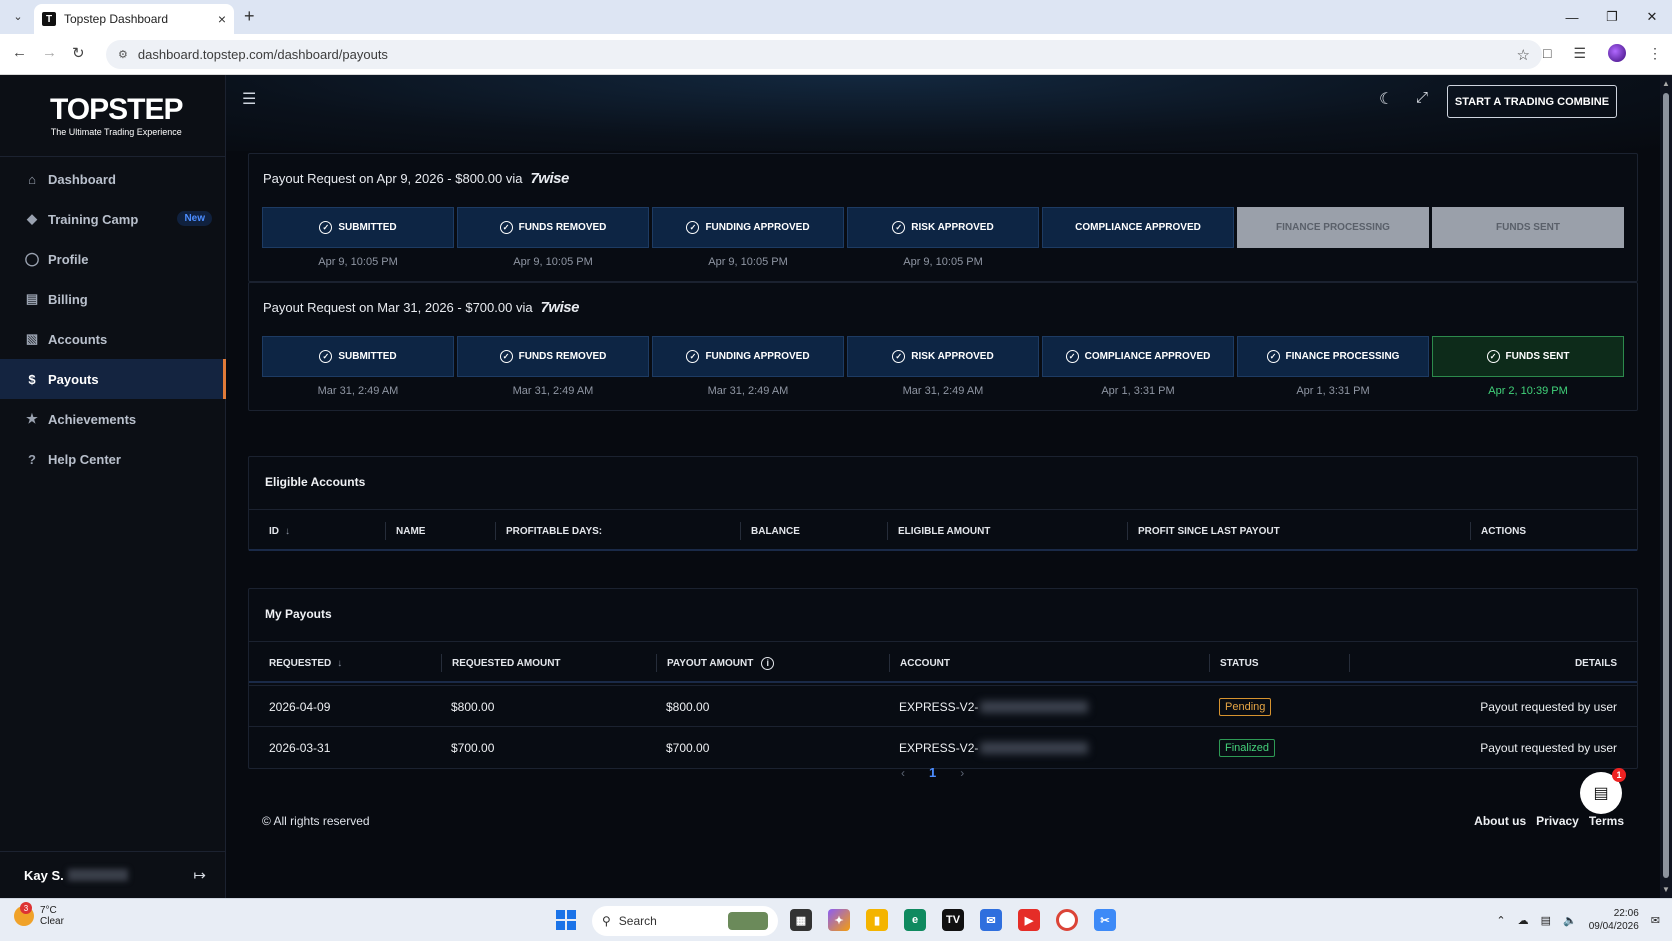 This screenshot has height=941, width=1672. Describe the element at coordinates (84, 459) in the screenshot. I see `sidebar-item-label: Help Center` at that location.